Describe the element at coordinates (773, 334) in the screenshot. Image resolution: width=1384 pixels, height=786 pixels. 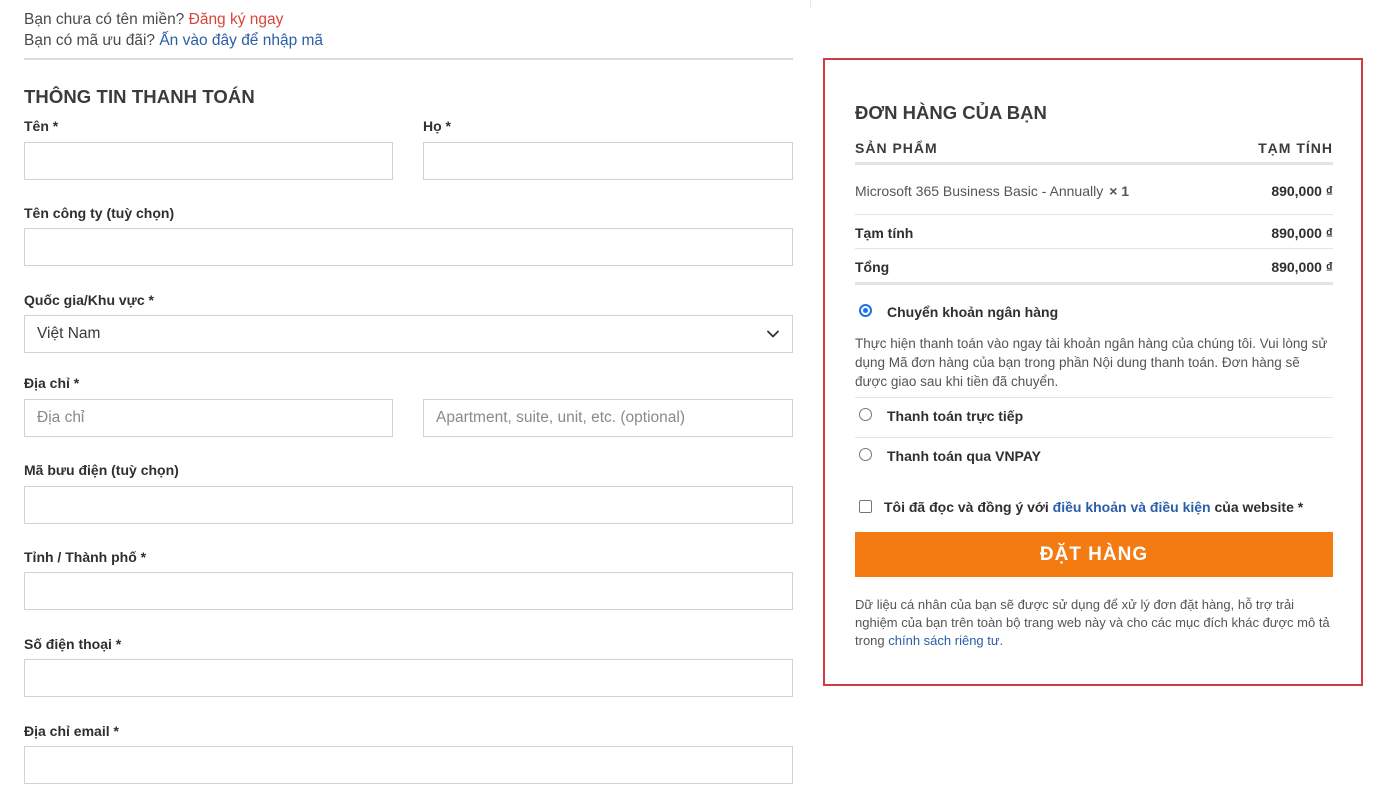
I see `chevron-down-icon` at that location.